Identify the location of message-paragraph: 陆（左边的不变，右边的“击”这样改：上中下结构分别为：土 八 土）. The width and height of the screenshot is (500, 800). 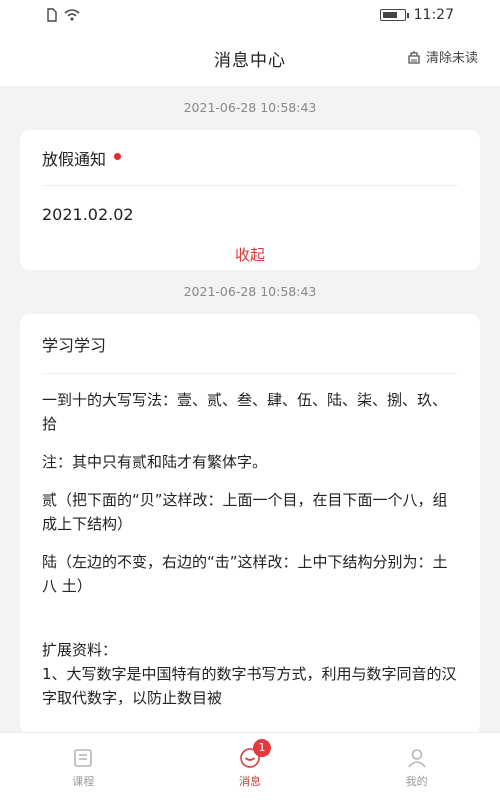
(245, 574).